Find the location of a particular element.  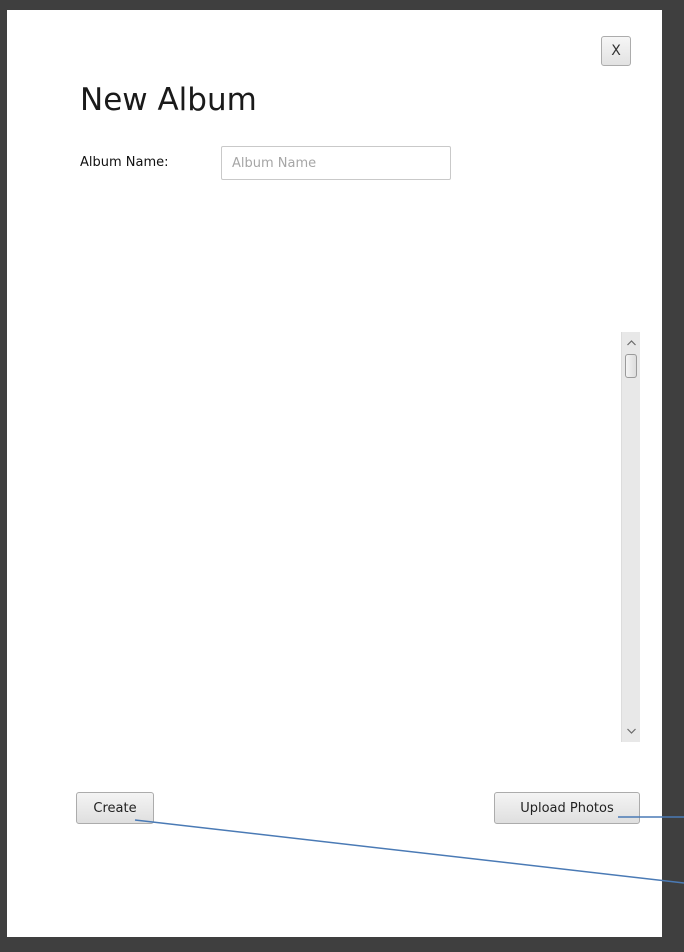

album-name-label: Album Name: is located at coordinates (124, 162).